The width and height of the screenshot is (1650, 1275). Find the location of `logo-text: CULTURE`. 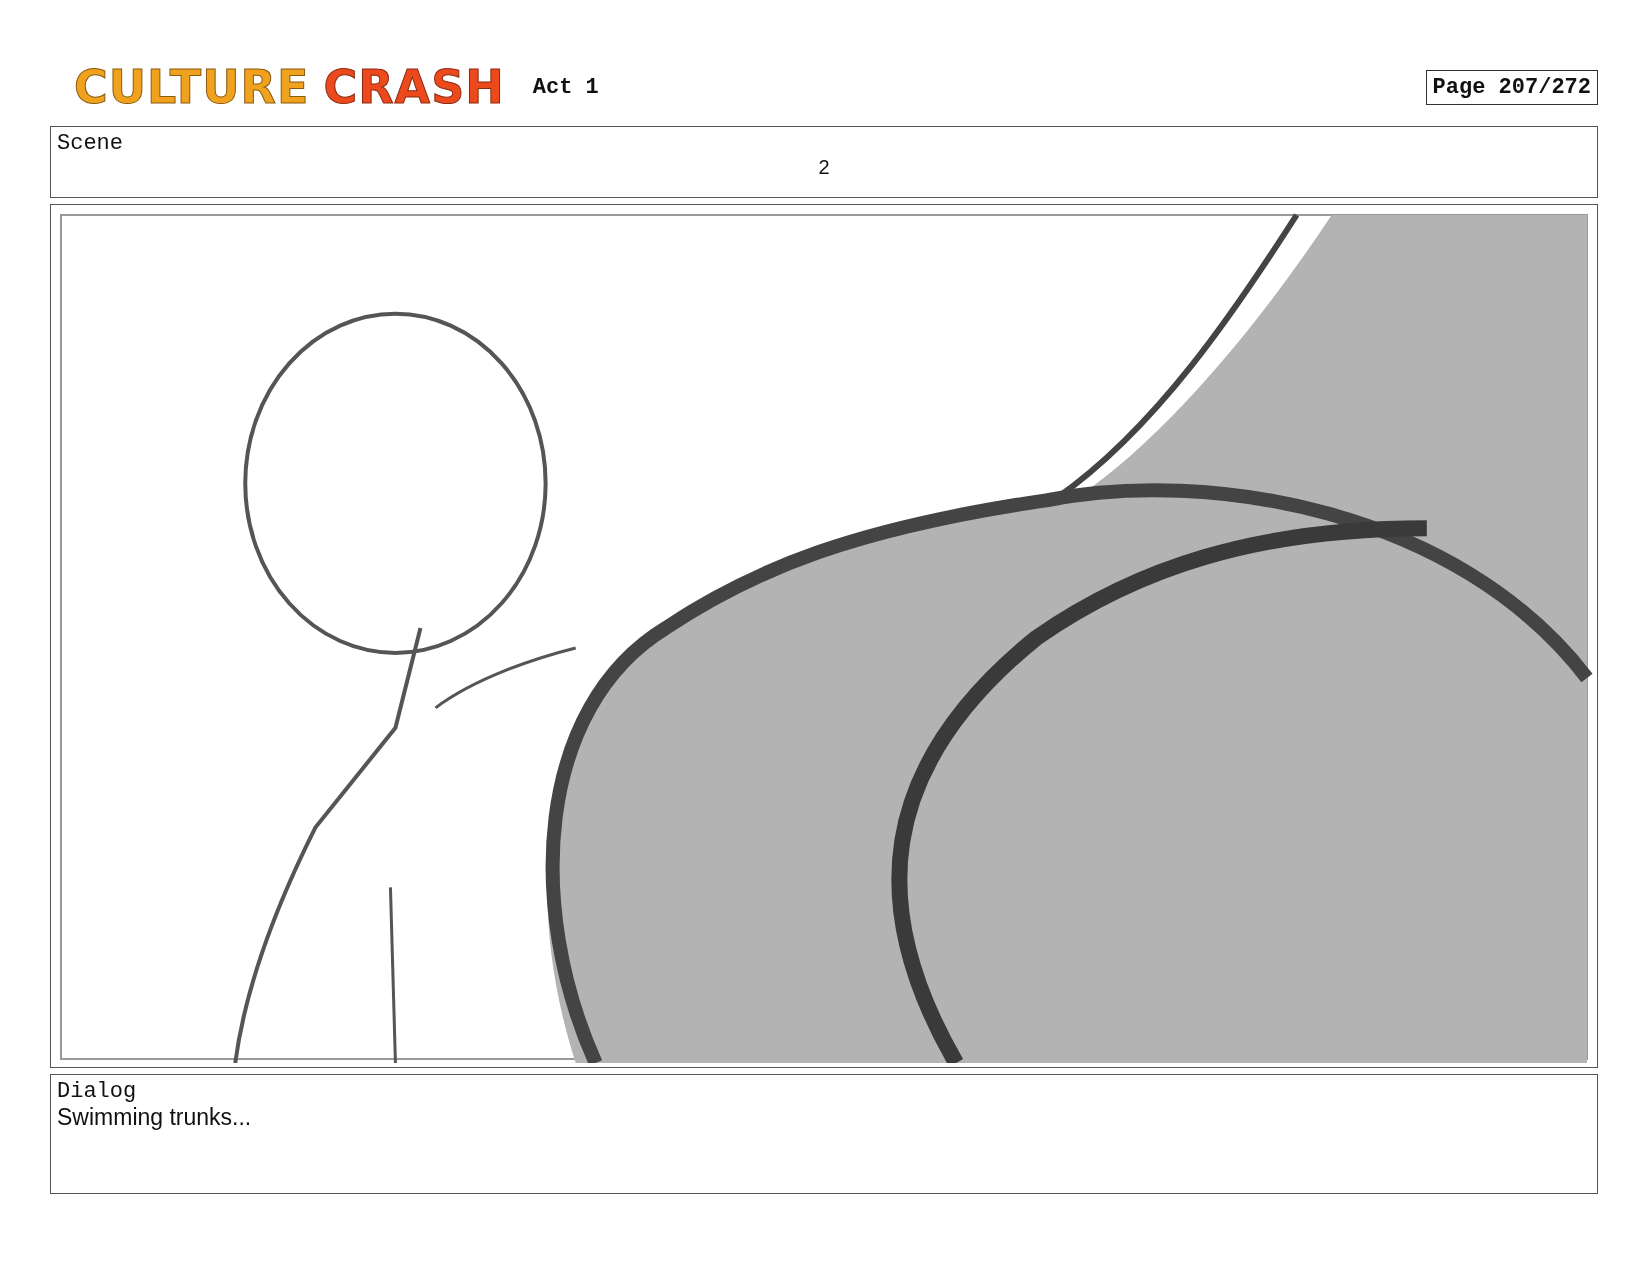

logo-text: CULTURE is located at coordinates (192, 87).